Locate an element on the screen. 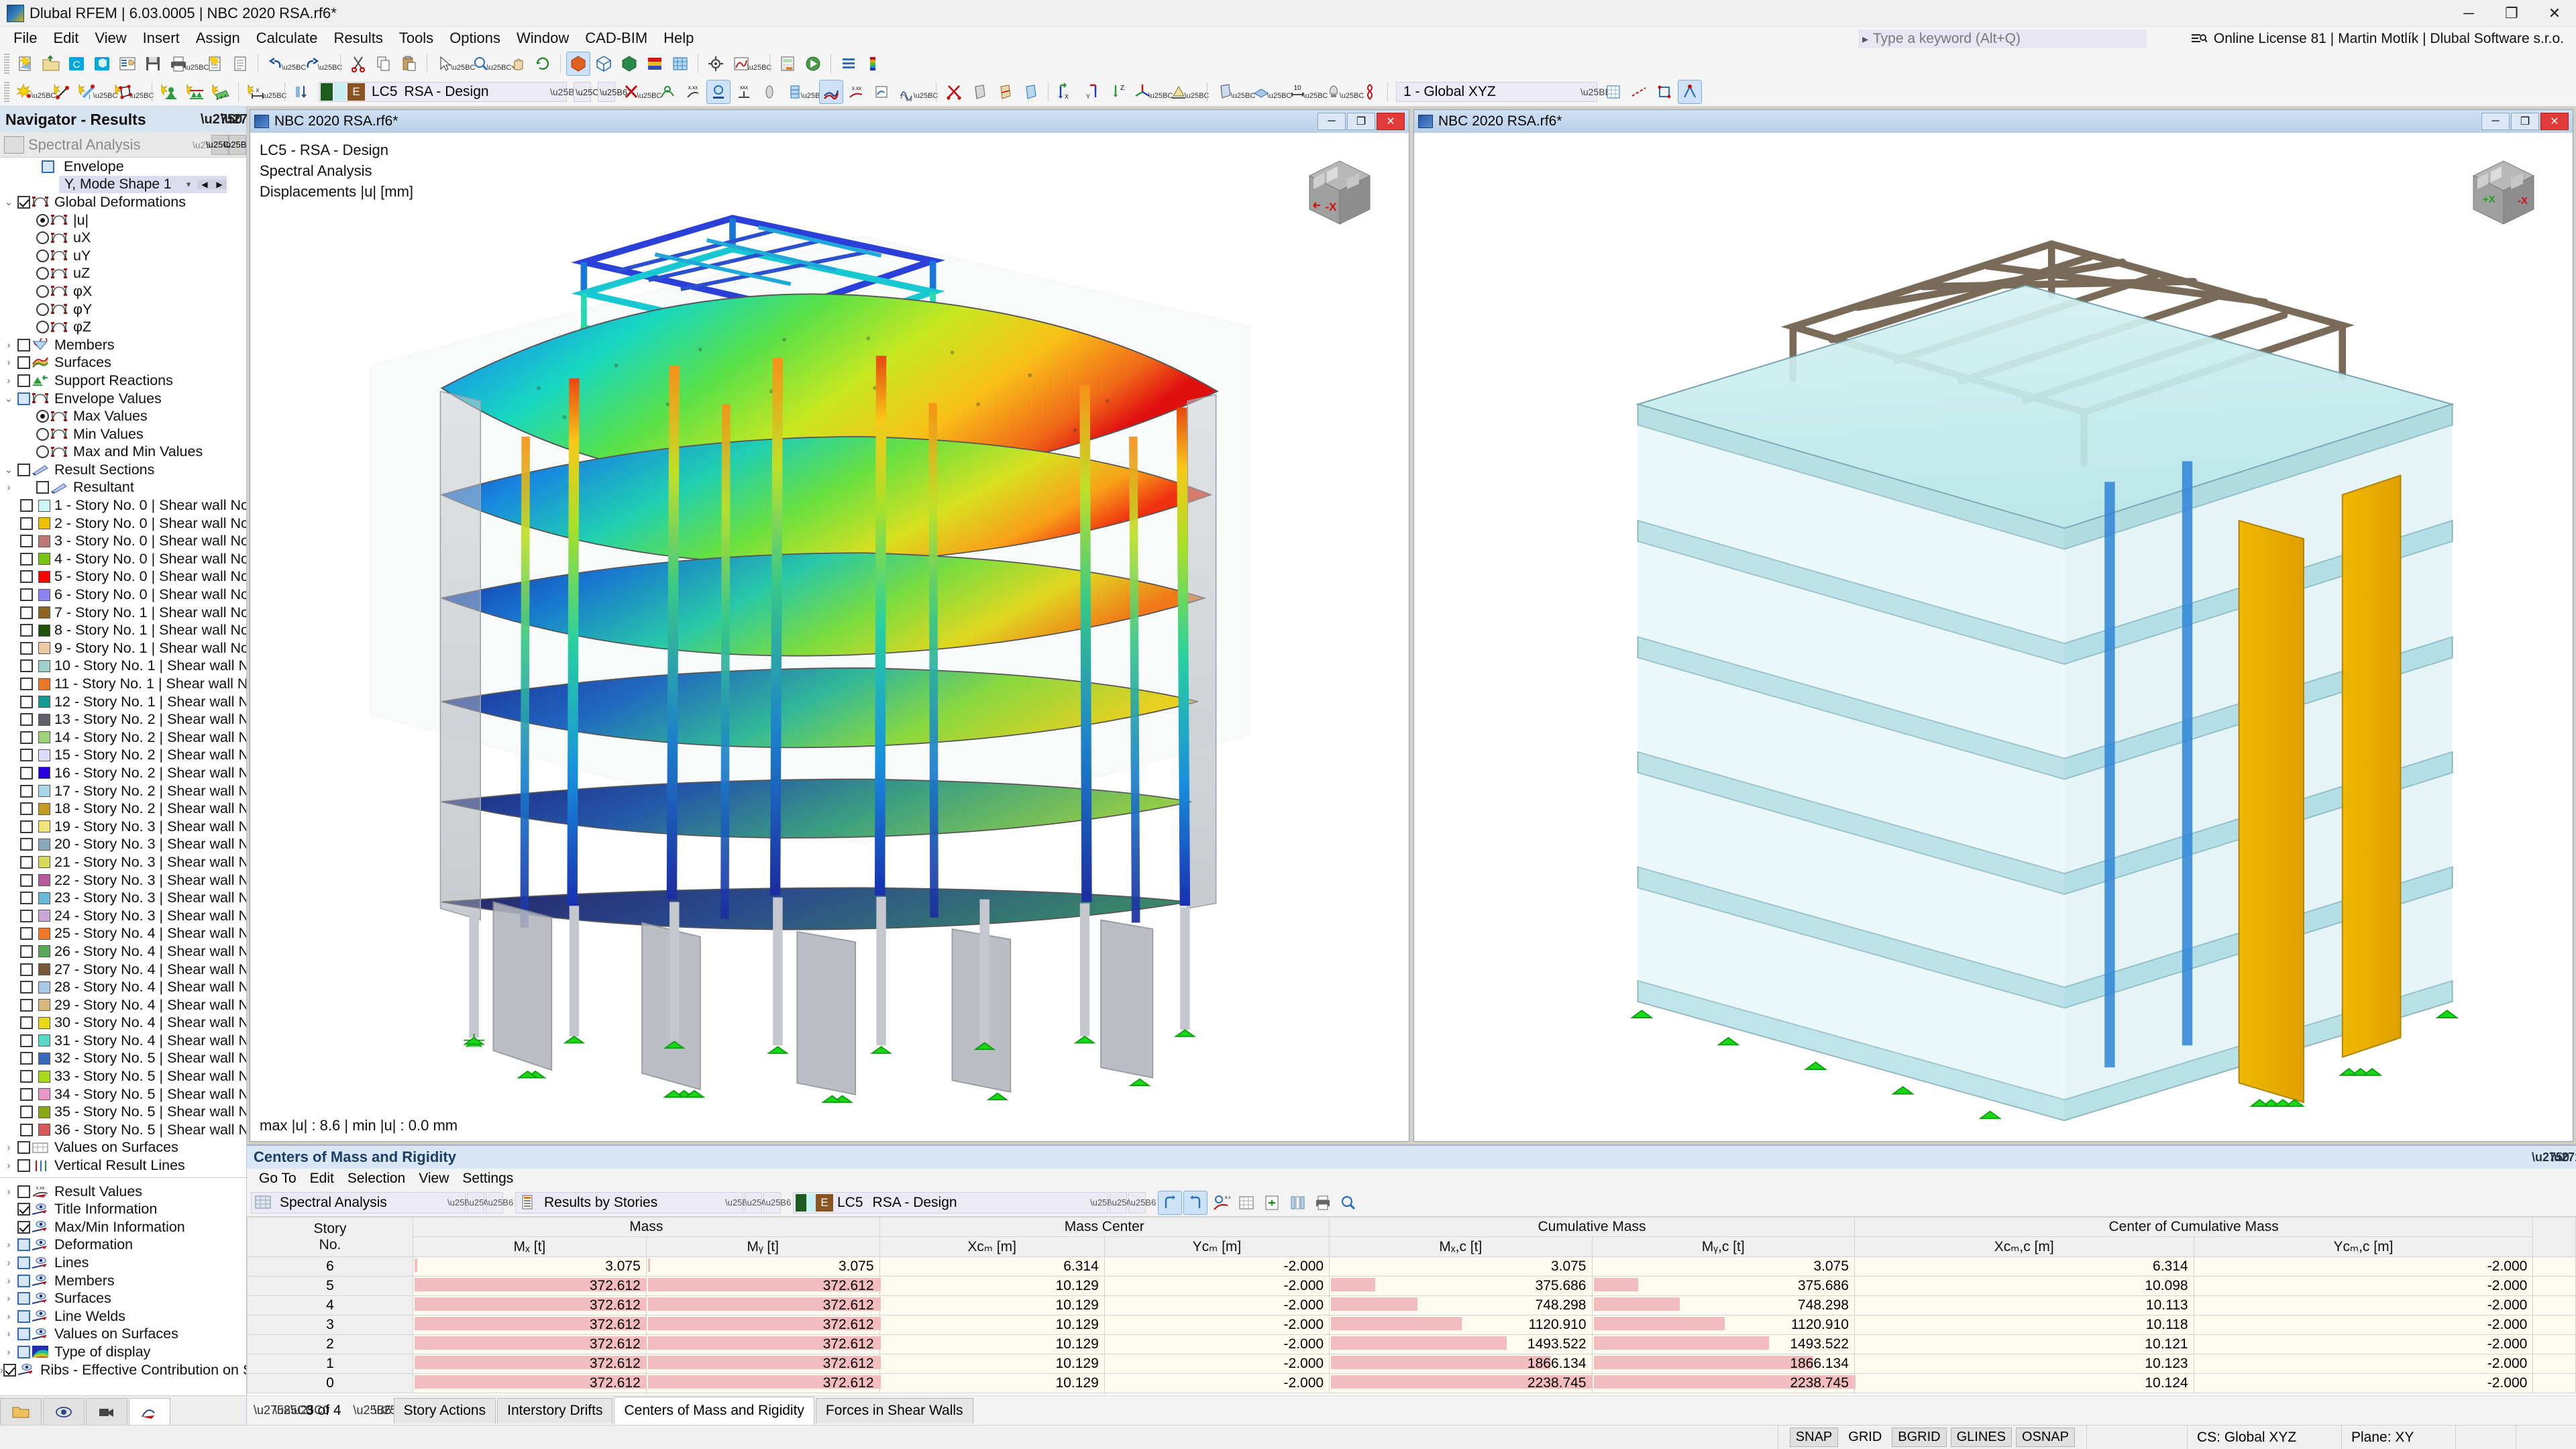  dimension-caret: \u25BC is located at coordinates (274, 92).